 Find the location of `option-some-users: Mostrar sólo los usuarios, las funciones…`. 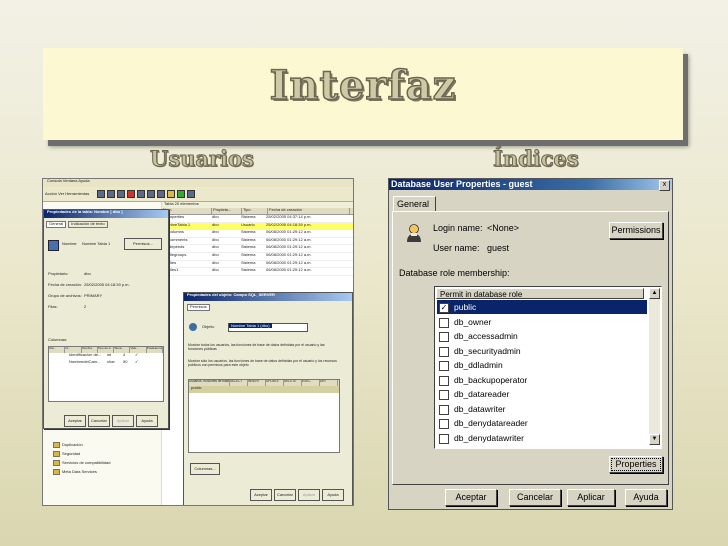

option-some-users: Mostrar sólo los usuarios, las funciones… is located at coordinates (263, 363).